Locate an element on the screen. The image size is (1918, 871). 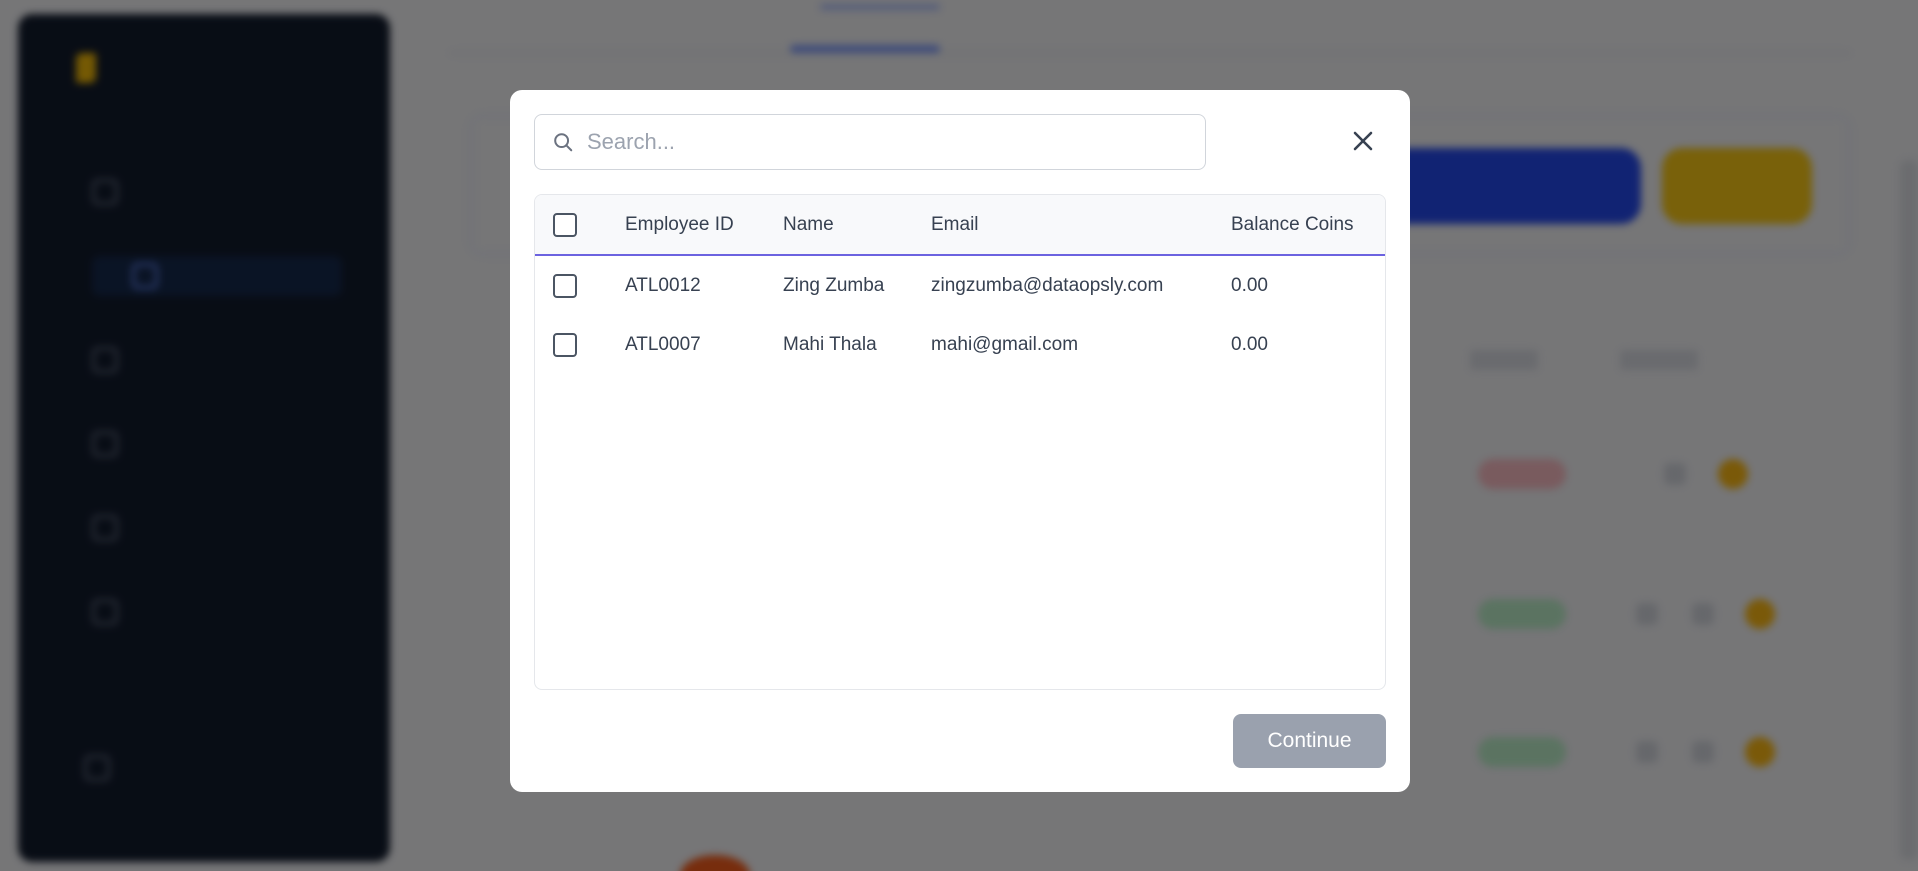
email-cell: zingzumba@dataopsly.com is located at coordinates (1047, 285).